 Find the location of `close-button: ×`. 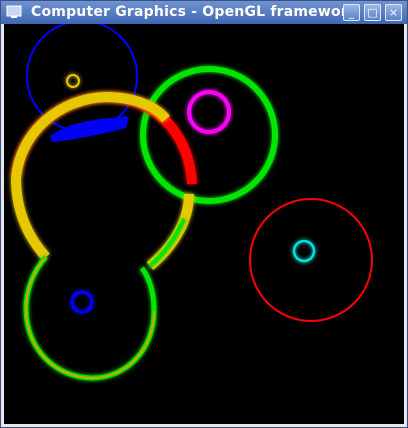

close-button: × is located at coordinates (393, 12).